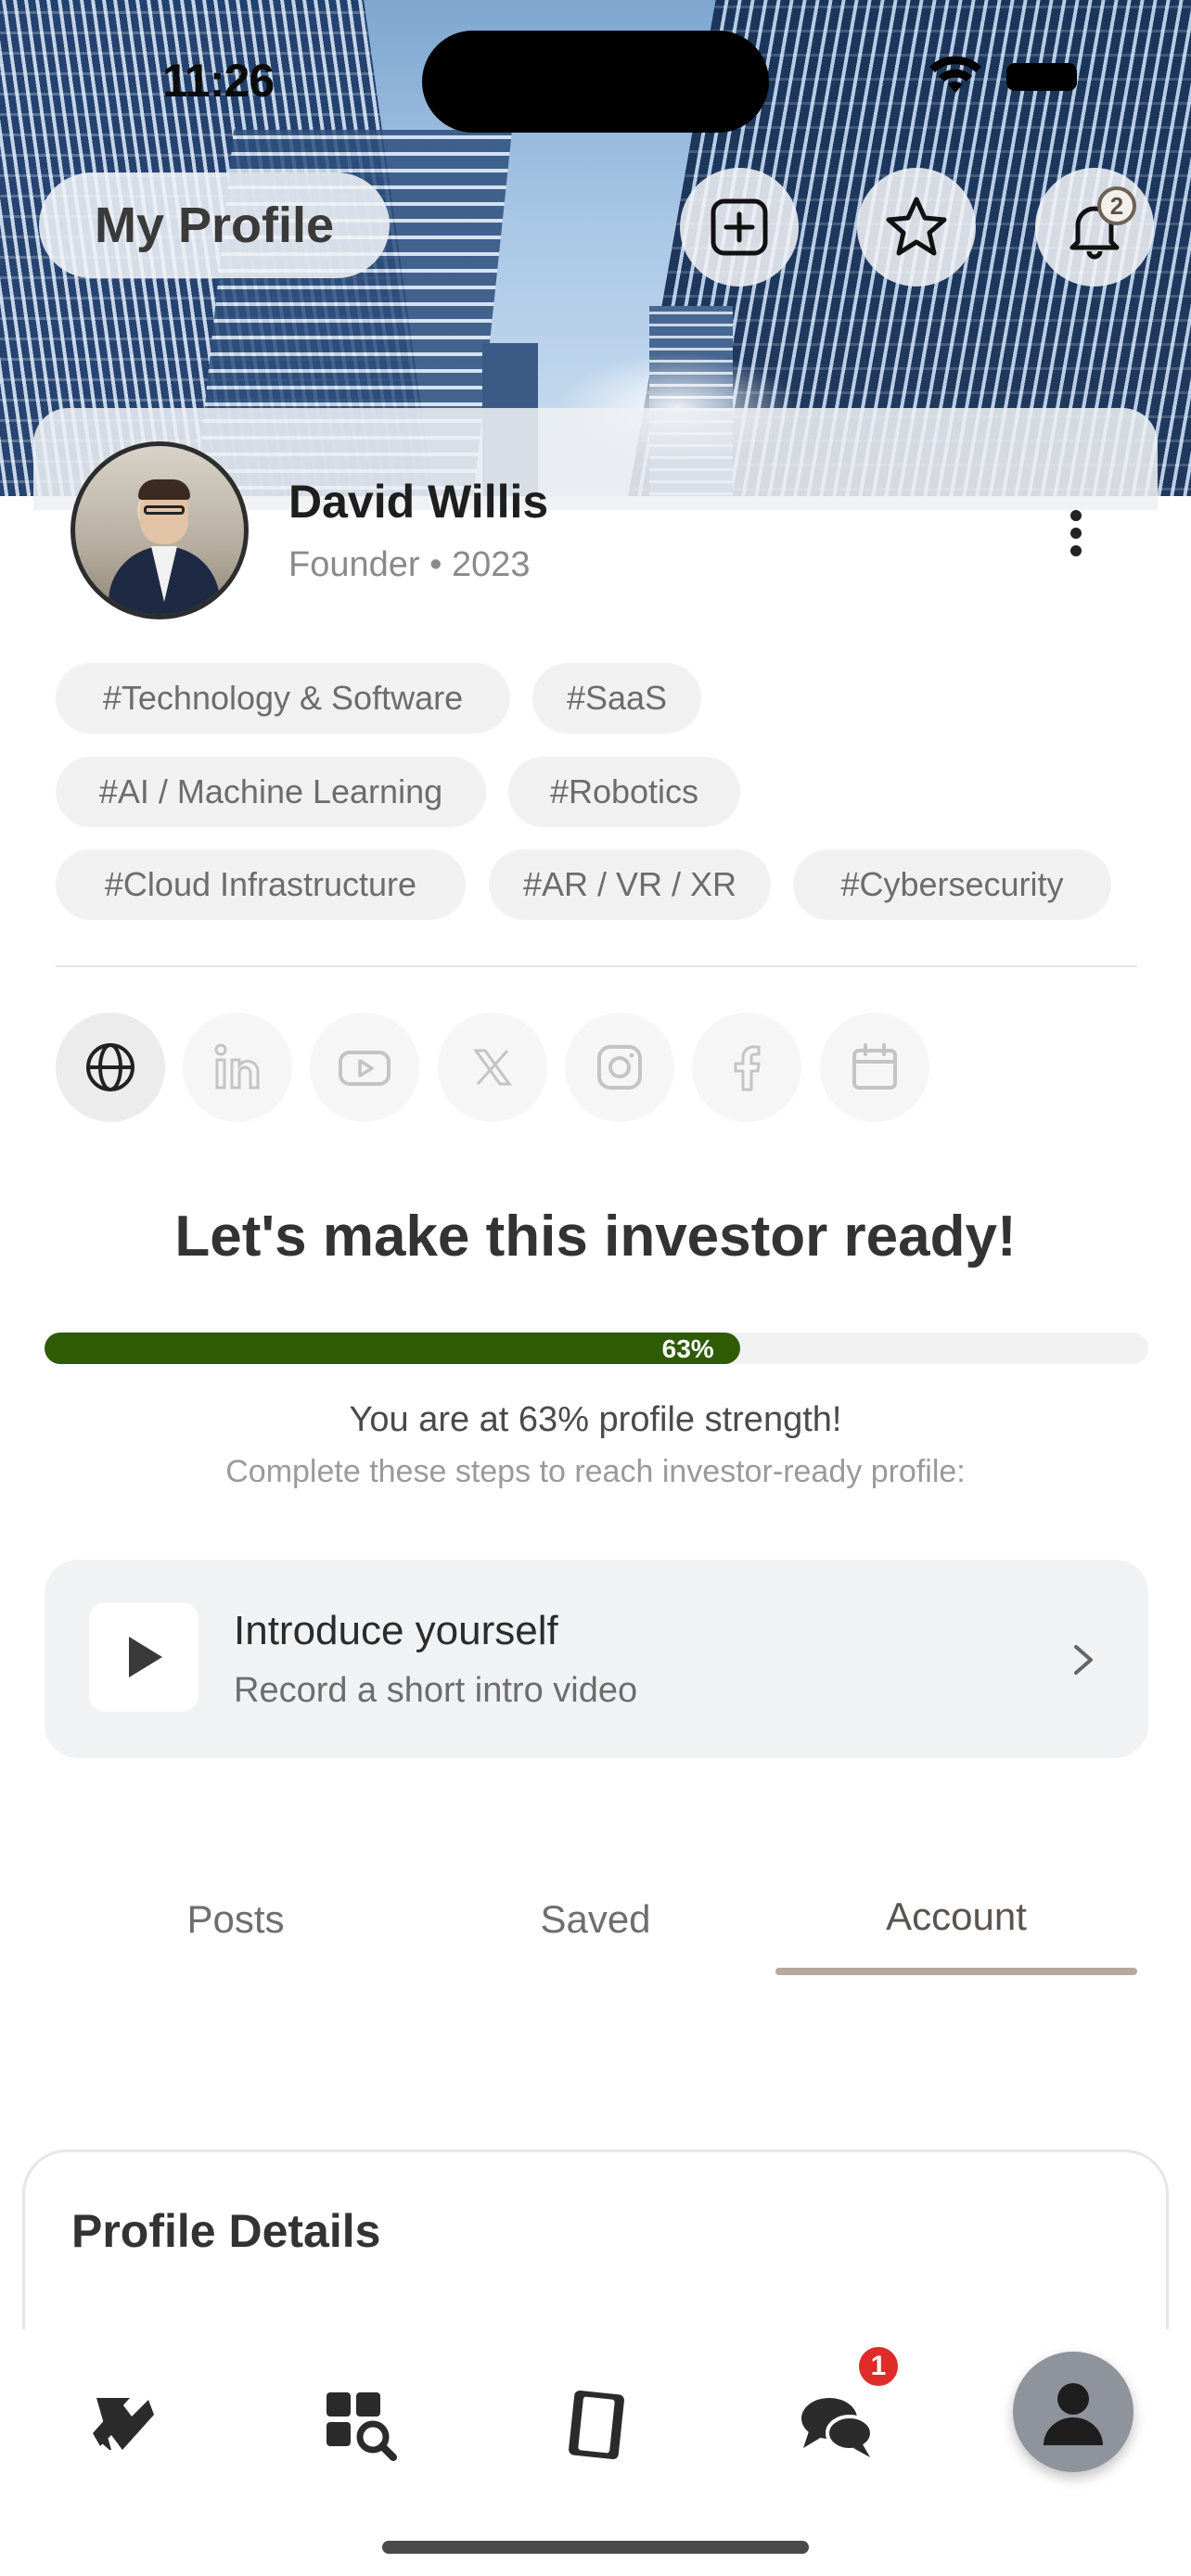  What do you see at coordinates (837, 2427) in the screenshot?
I see `chat-icon` at bounding box center [837, 2427].